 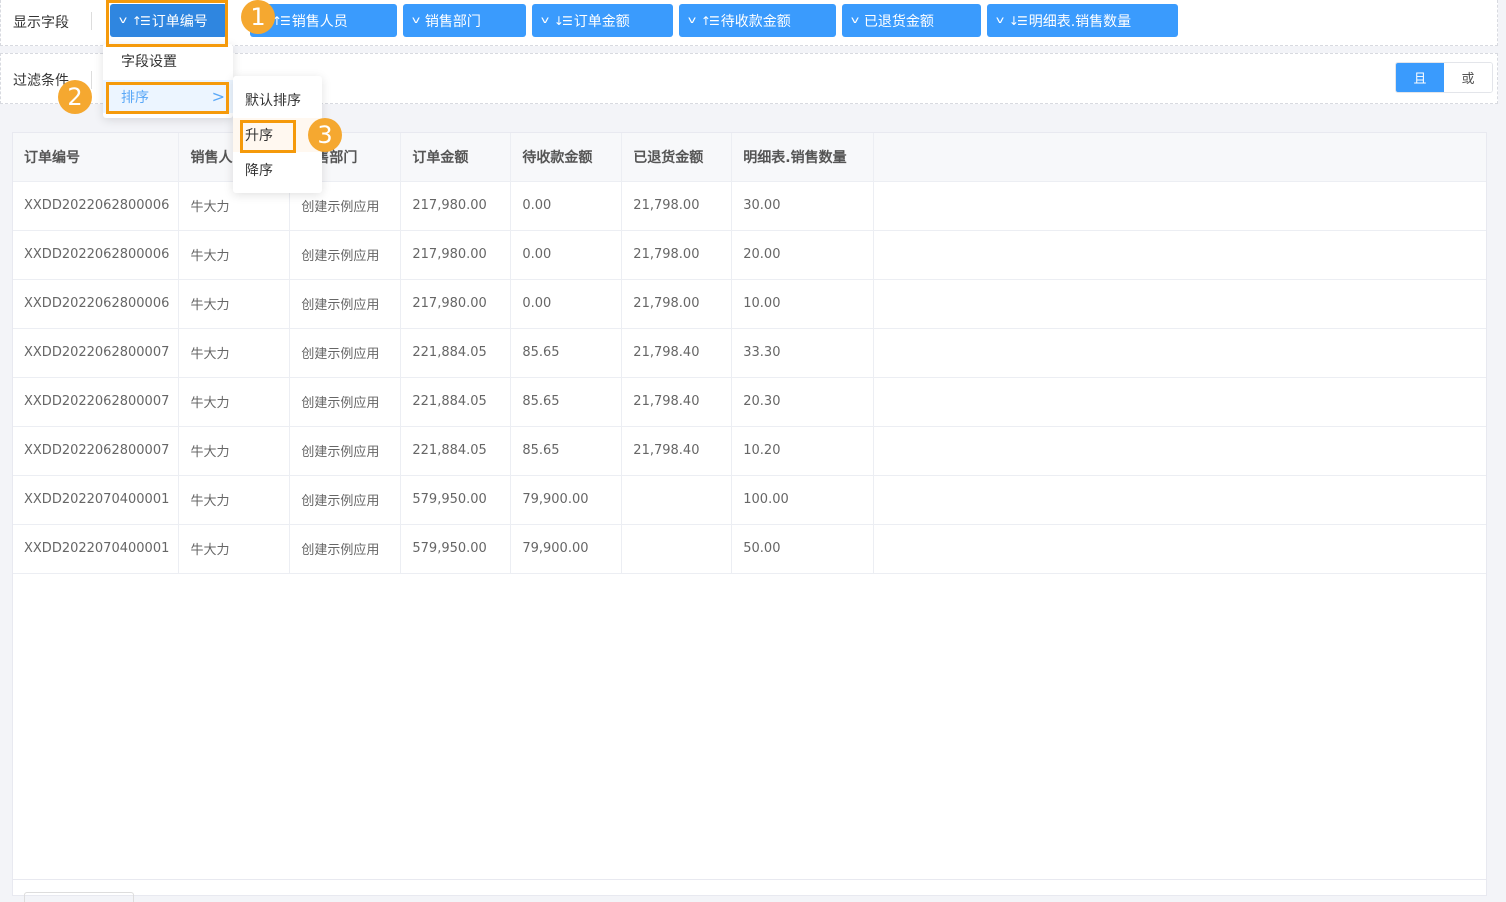 What do you see at coordinates (168, 96) in the screenshot?
I see `menu-item-sort: 排序 >` at bounding box center [168, 96].